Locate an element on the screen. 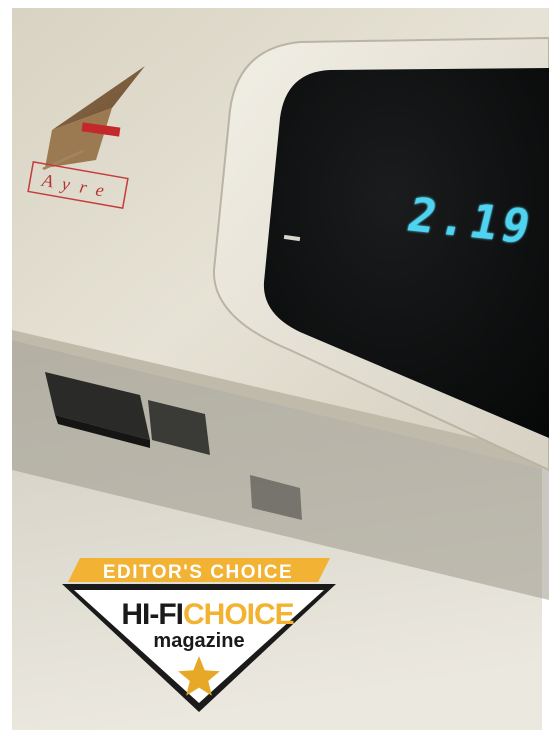 Image resolution: width=549 pixels, height=734 pixels. badge-choice-text: CHOICE is located at coordinates (238, 614).